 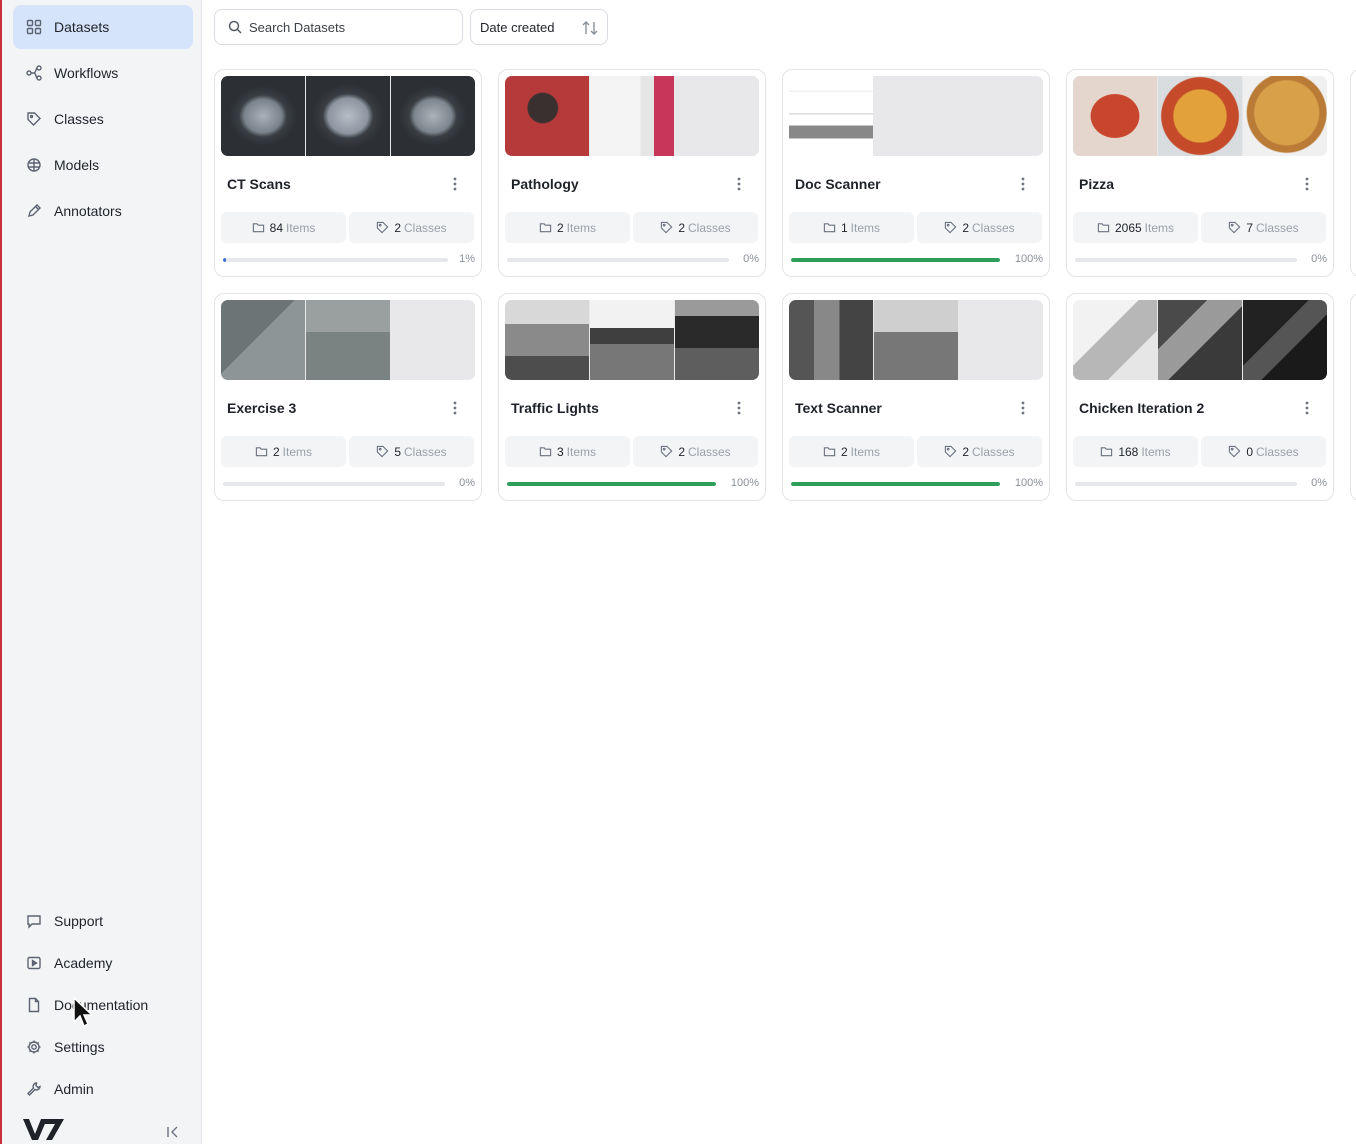 I want to click on items-count-button: 2065 Items, so click(x=1135, y=227).